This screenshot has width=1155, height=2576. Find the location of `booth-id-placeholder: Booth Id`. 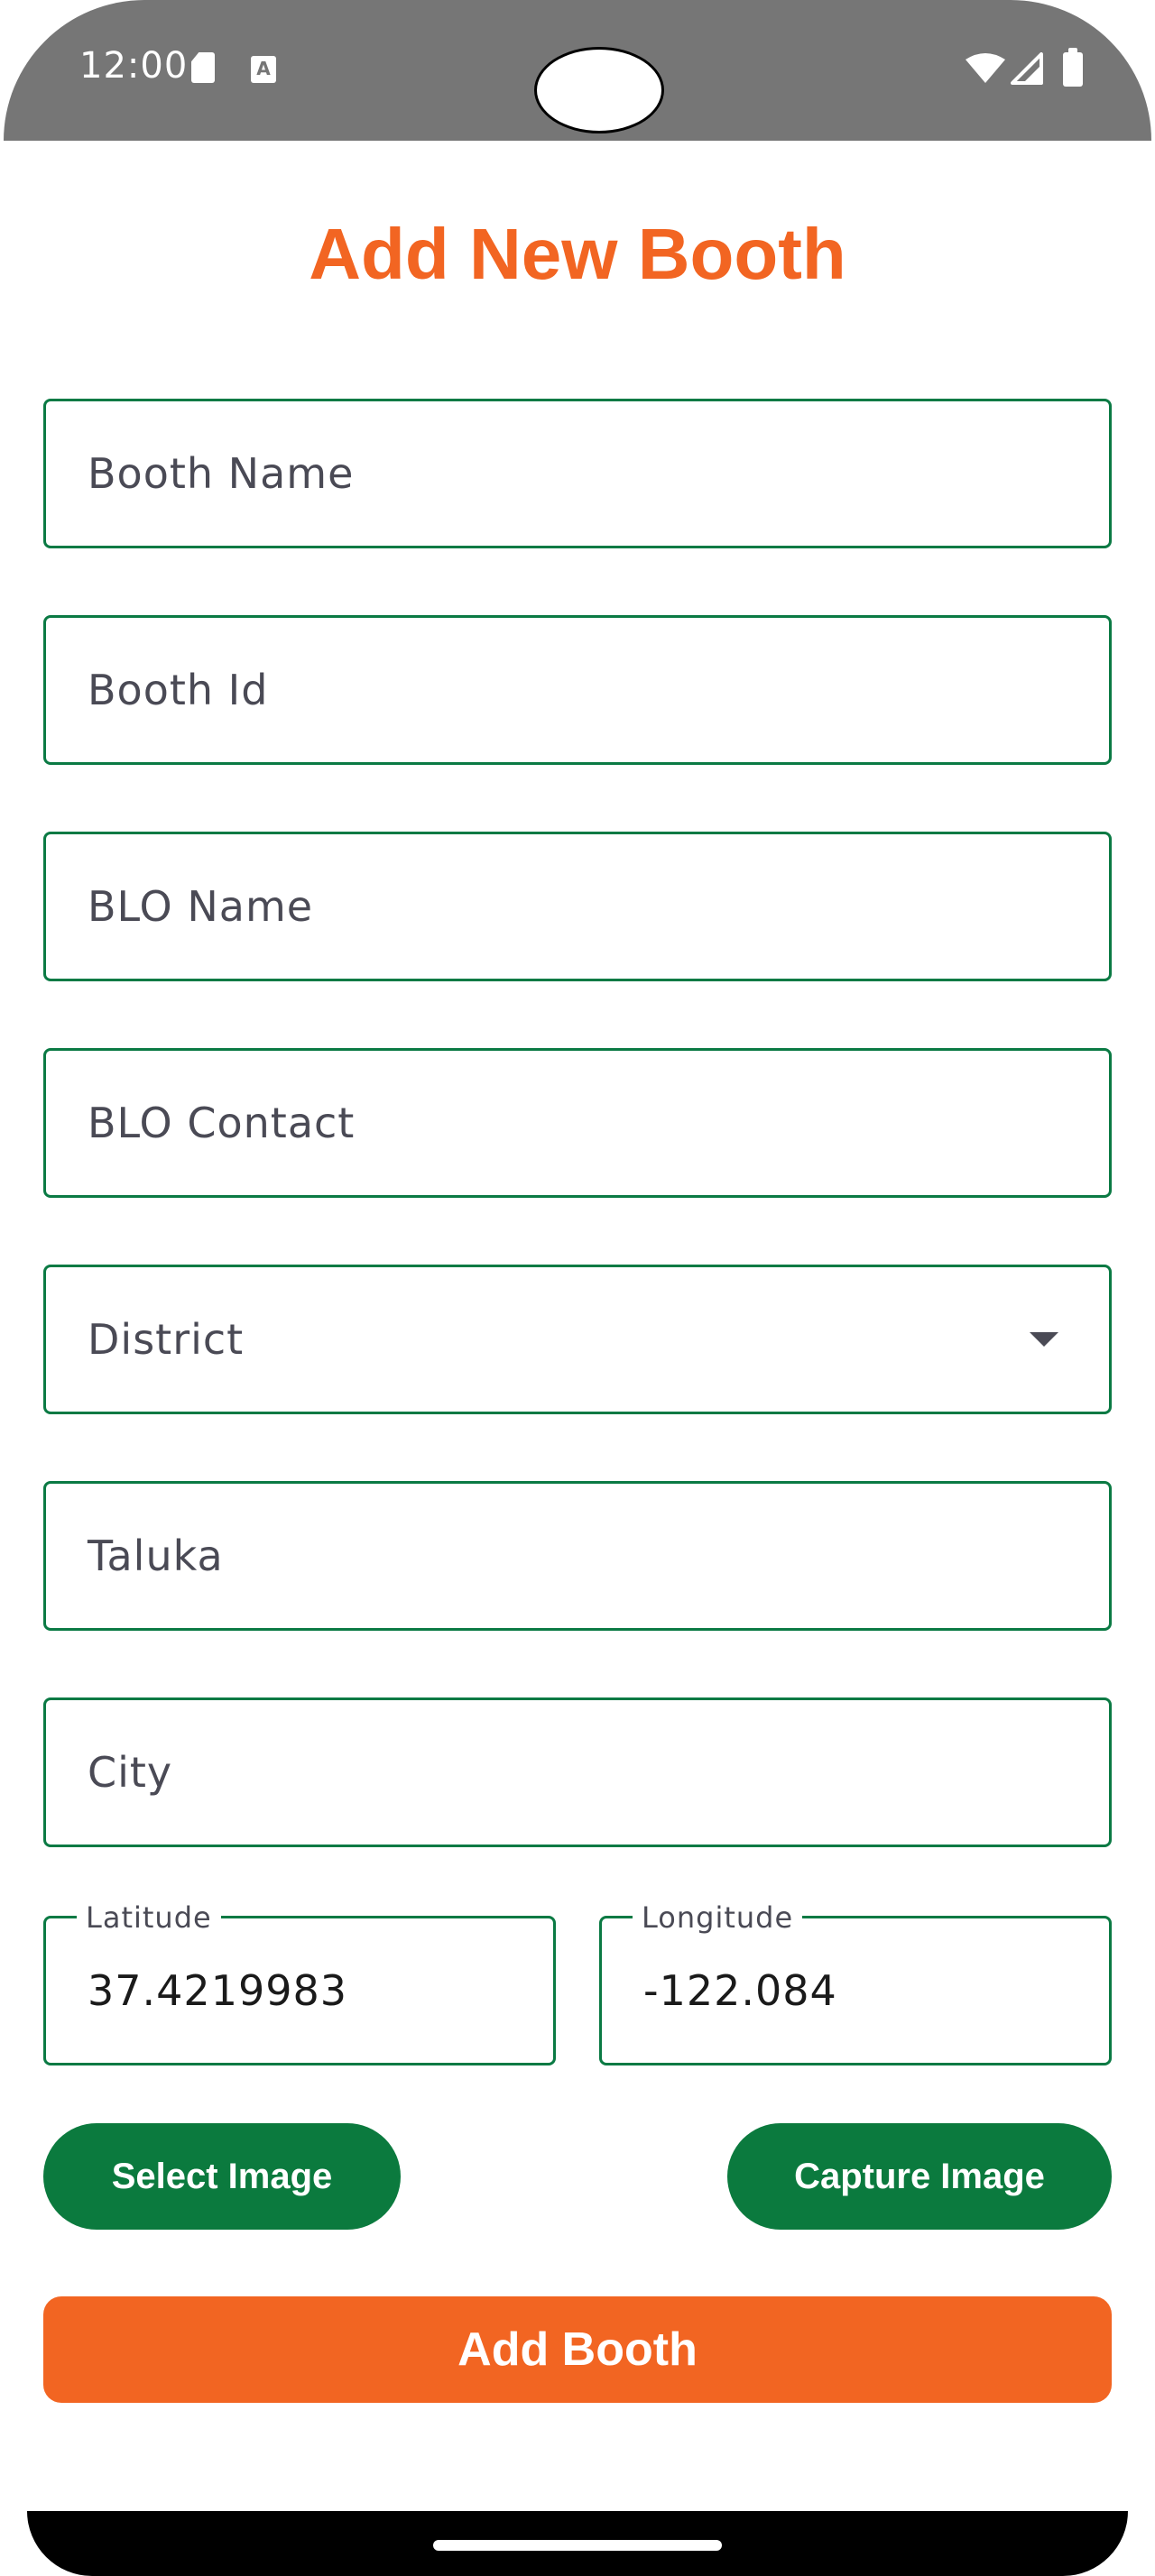

booth-id-placeholder: Booth Id is located at coordinates (178, 690).